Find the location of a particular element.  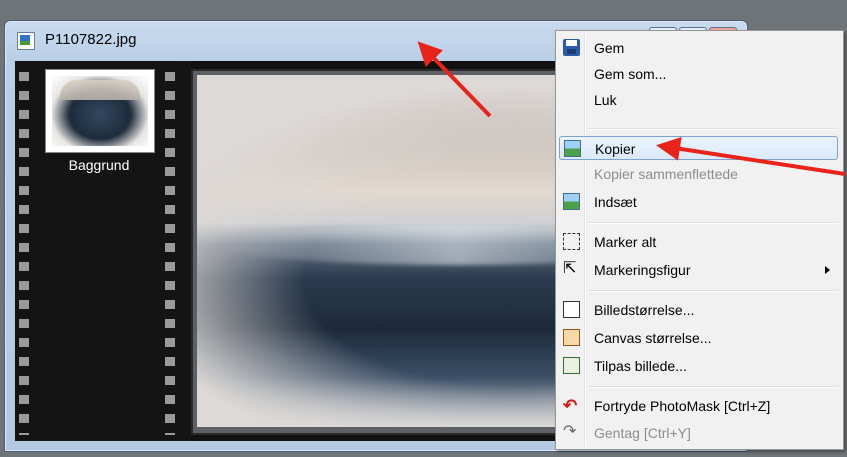

image-file-icon is located at coordinates (26, 41).